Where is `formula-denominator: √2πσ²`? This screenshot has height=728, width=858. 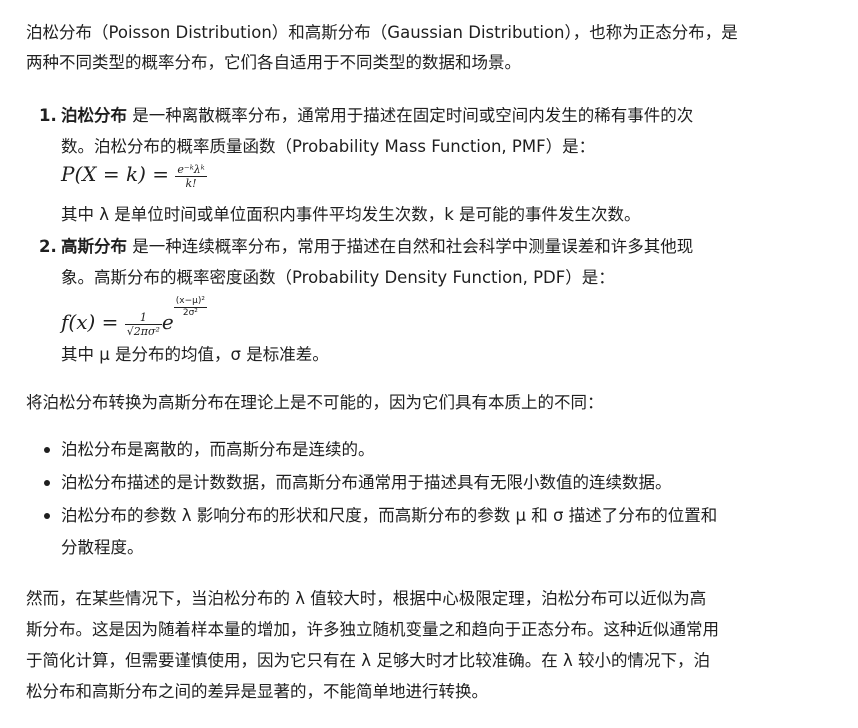 formula-denominator: √2πσ² is located at coordinates (143, 331).